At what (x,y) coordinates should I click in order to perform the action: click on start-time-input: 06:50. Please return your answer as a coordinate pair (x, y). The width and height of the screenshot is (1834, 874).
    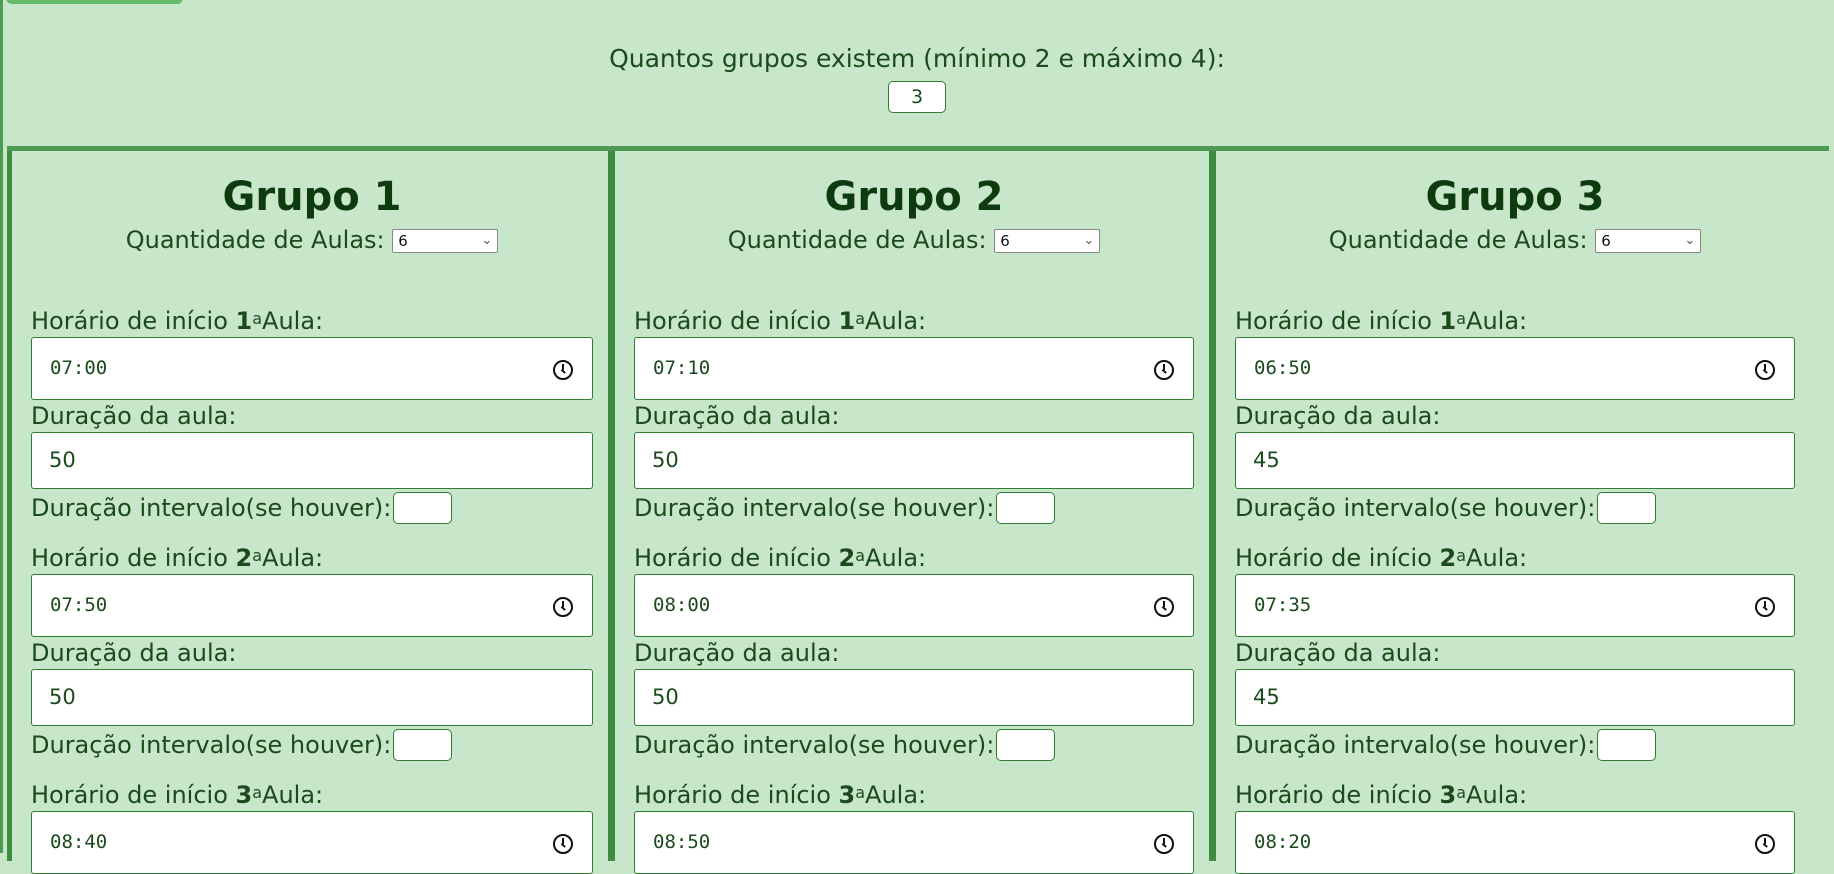
    Looking at the image, I should click on (1515, 368).